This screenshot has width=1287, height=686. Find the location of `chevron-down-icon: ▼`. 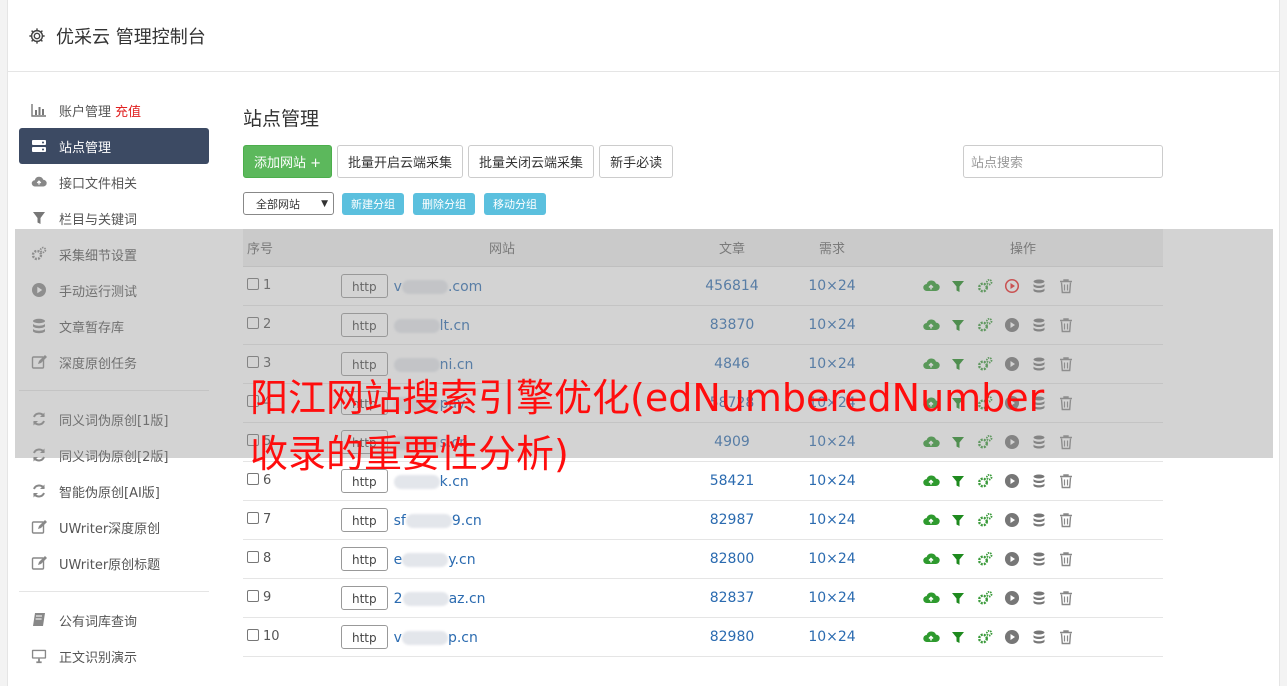

chevron-down-icon: ▼ is located at coordinates (324, 203).